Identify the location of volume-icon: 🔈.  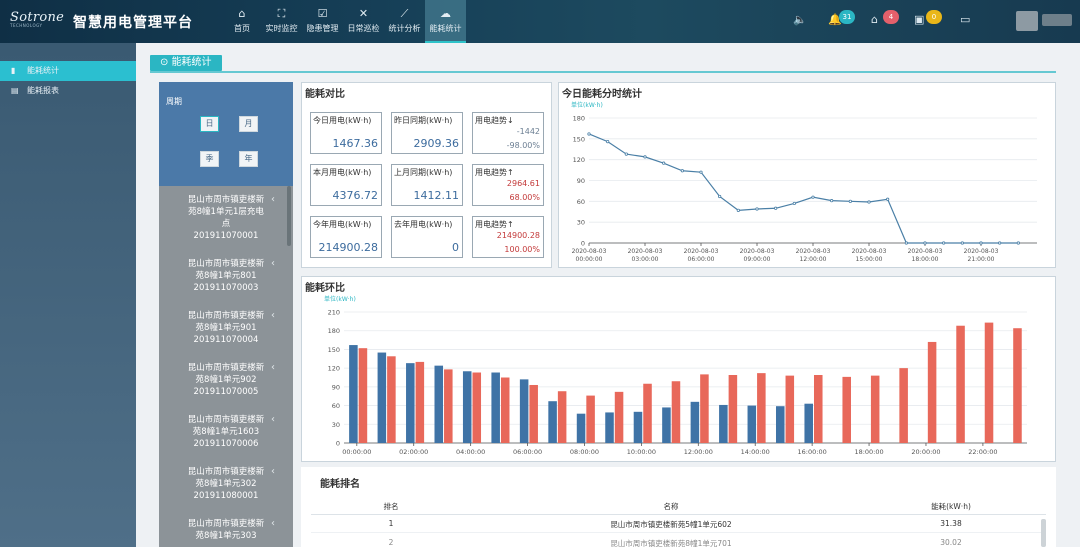
(800, 19).